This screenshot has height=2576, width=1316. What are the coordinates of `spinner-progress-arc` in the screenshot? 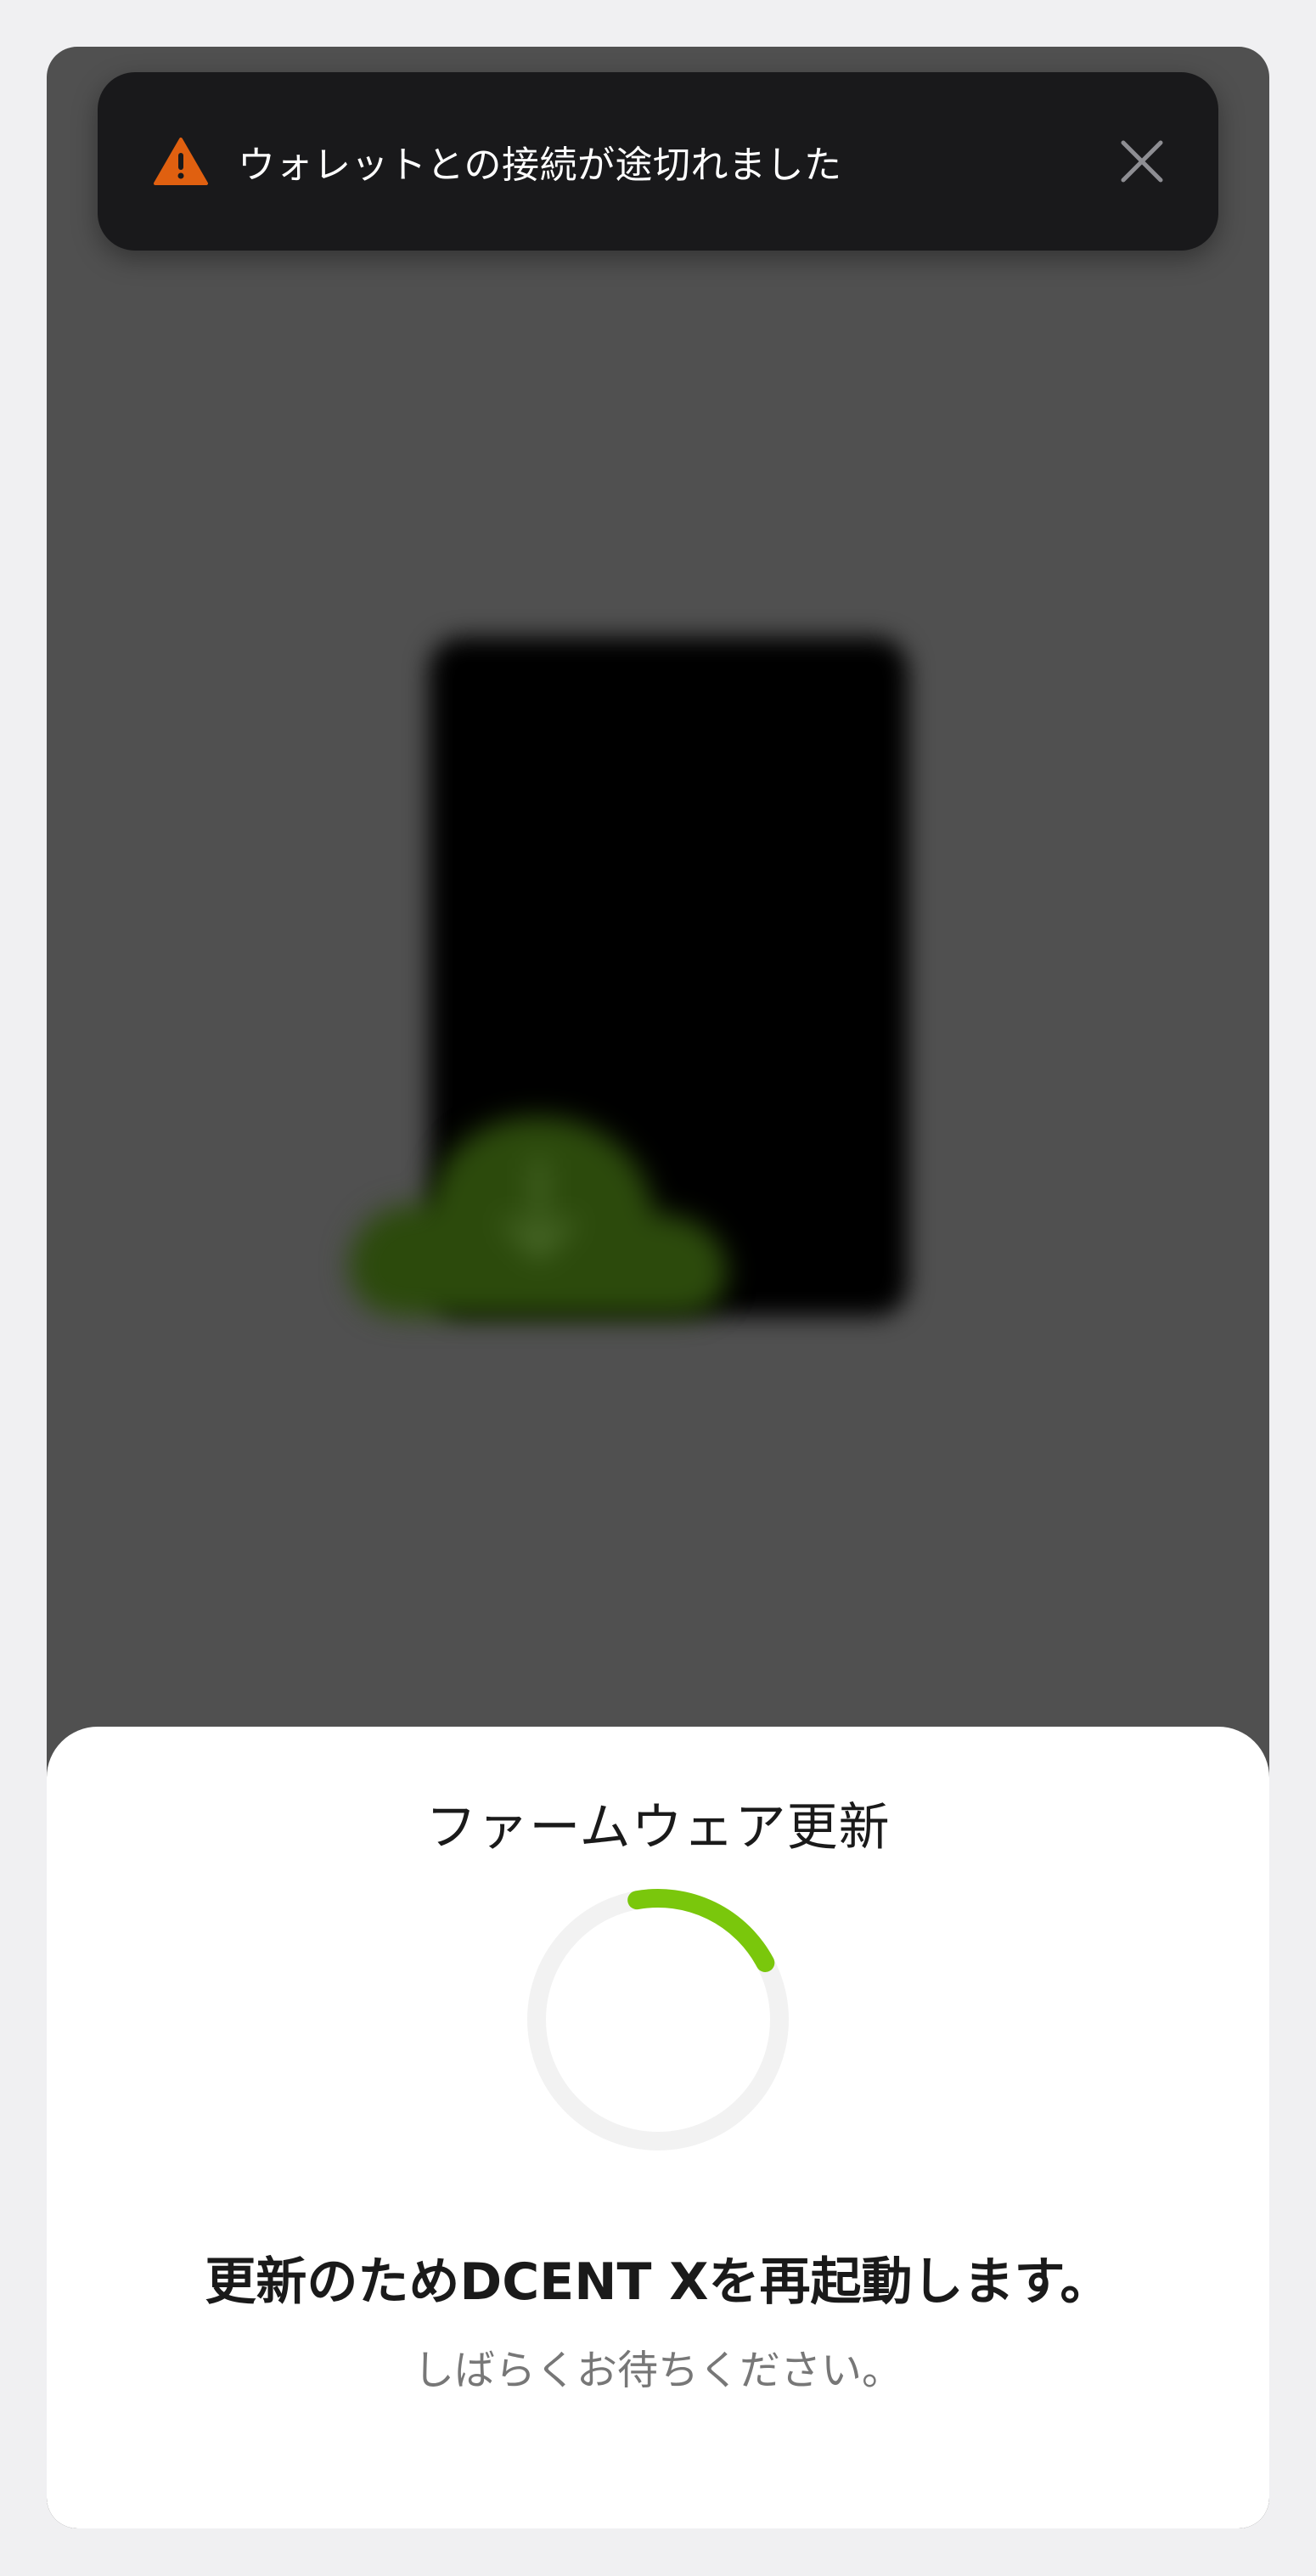 It's located at (658, 2019).